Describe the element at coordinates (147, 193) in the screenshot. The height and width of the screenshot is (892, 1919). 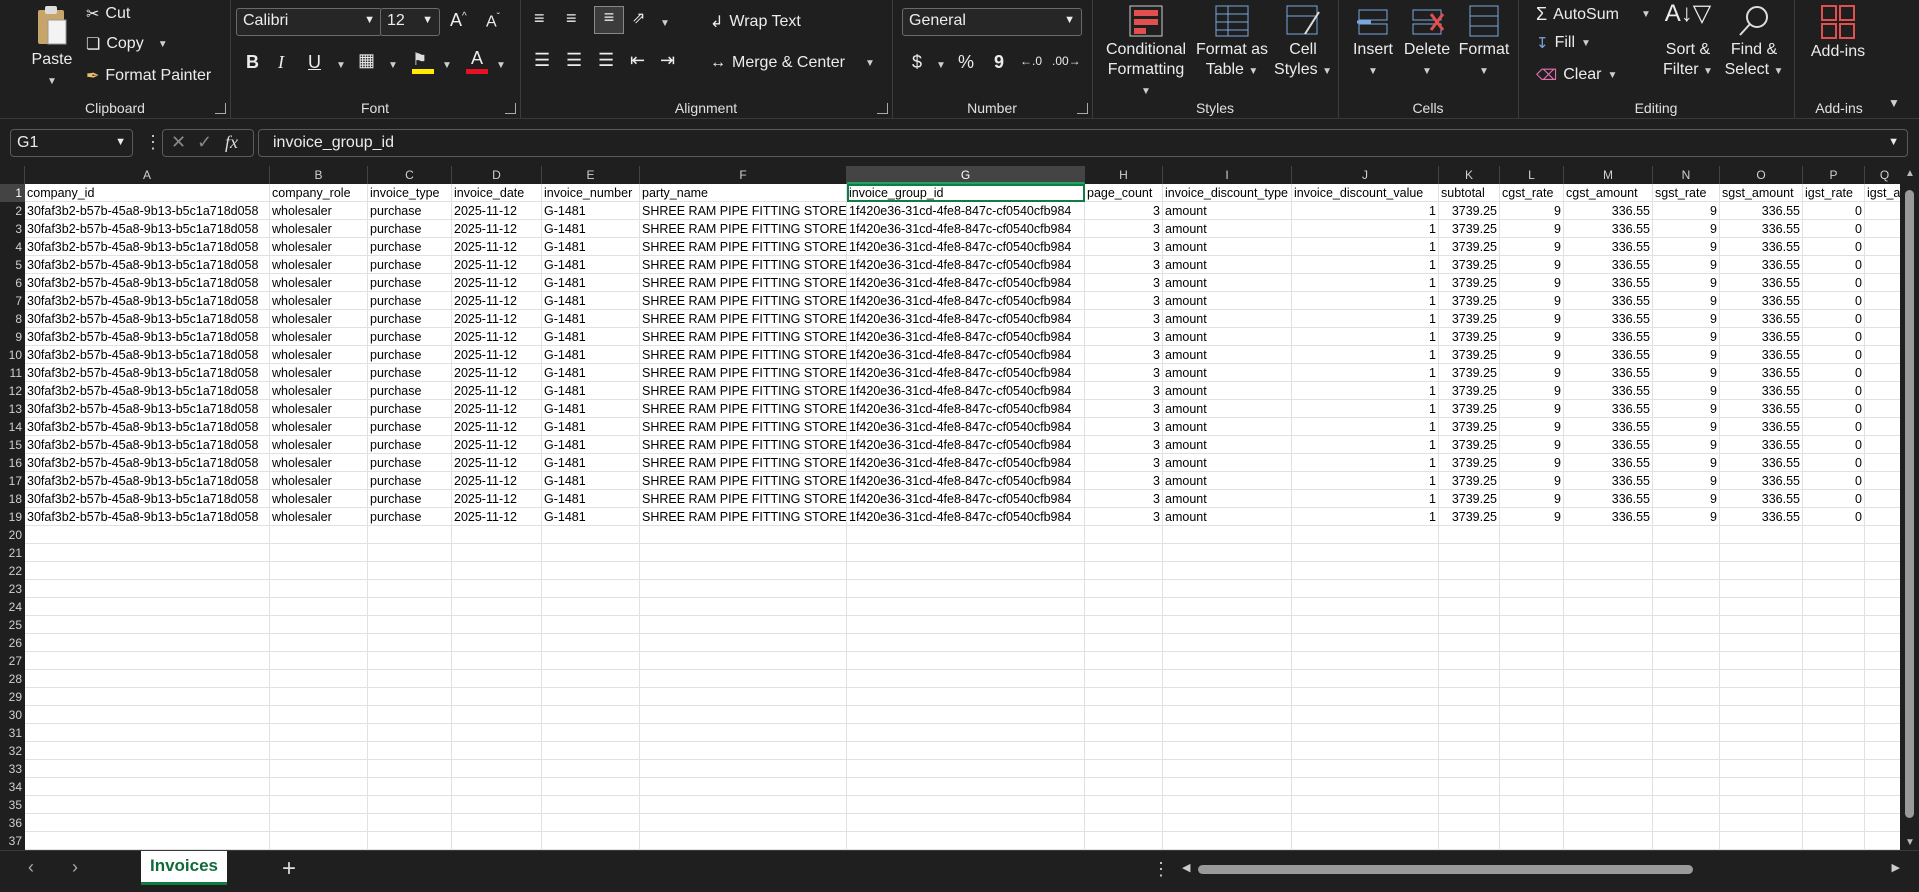
I see `header-cell: company_id` at that location.